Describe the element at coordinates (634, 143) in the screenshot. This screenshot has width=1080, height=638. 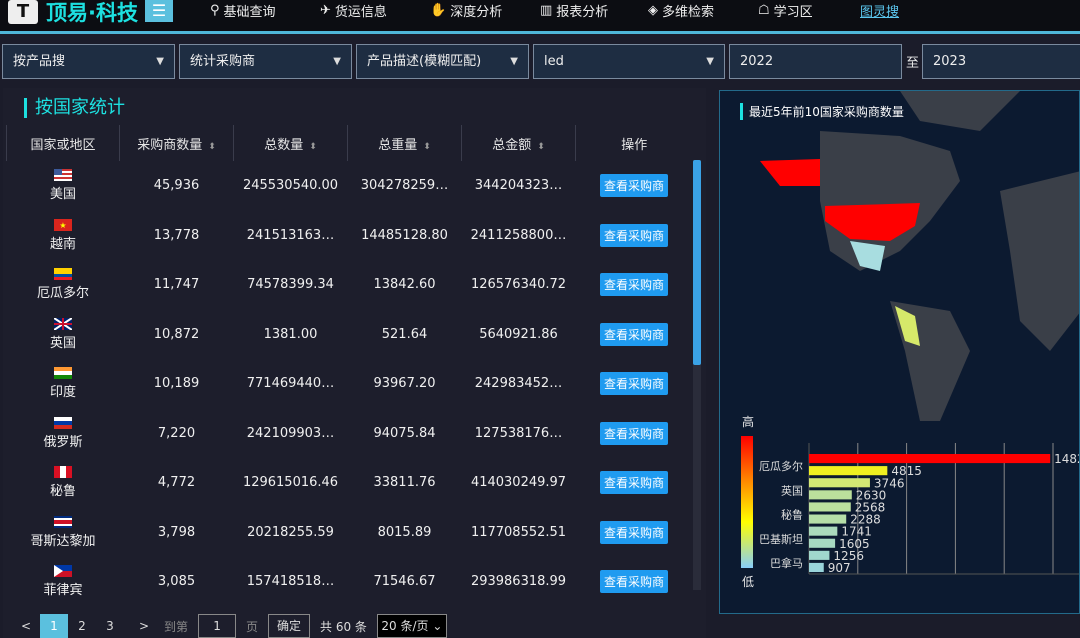
I see `col-action: 操作` at that location.